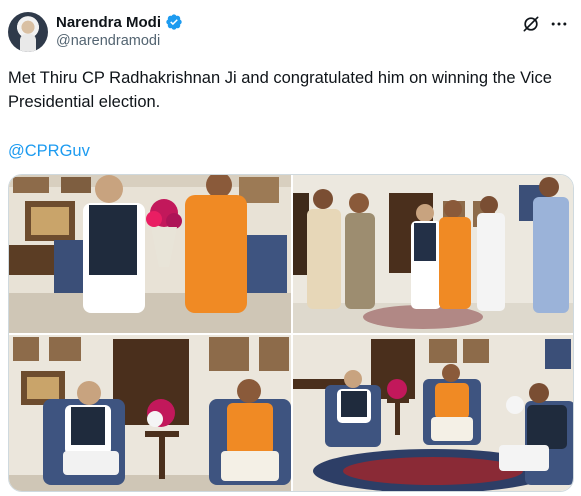 This screenshot has width=581, height=496. Describe the element at coordinates (49, 151) in the screenshot. I see `mention-link: @CPRGuv` at that location.